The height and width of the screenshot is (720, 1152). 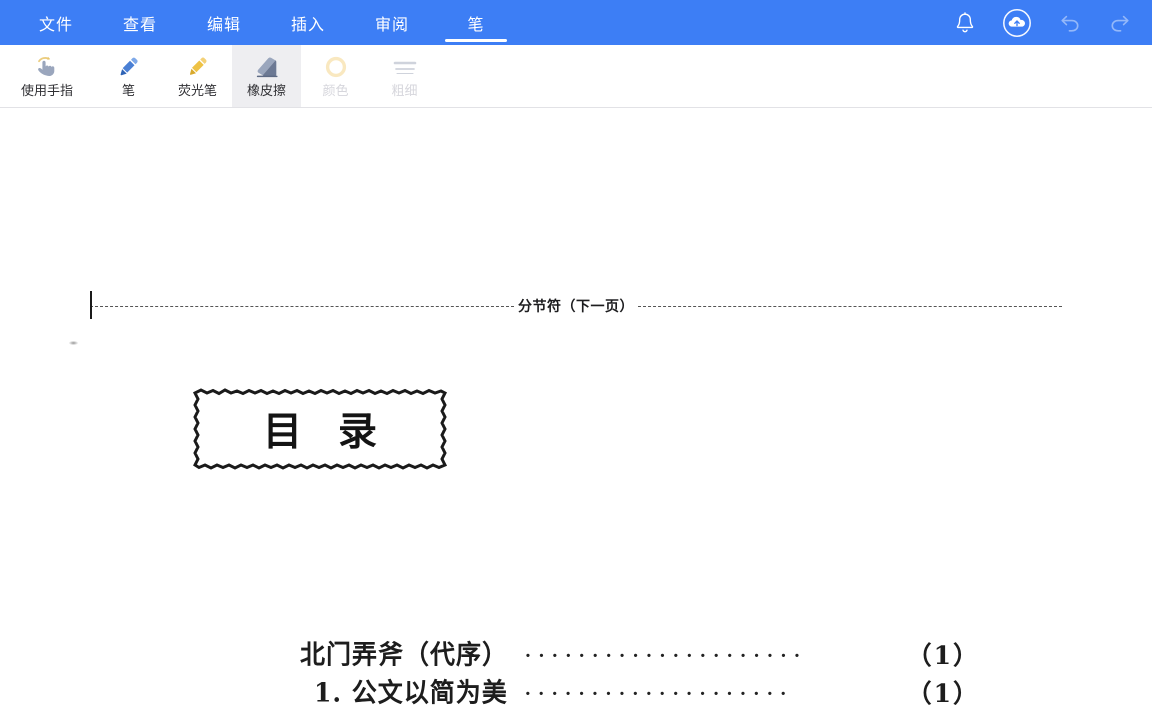 I want to click on tab-insert-label: 插入, so click(x=307, y=25).